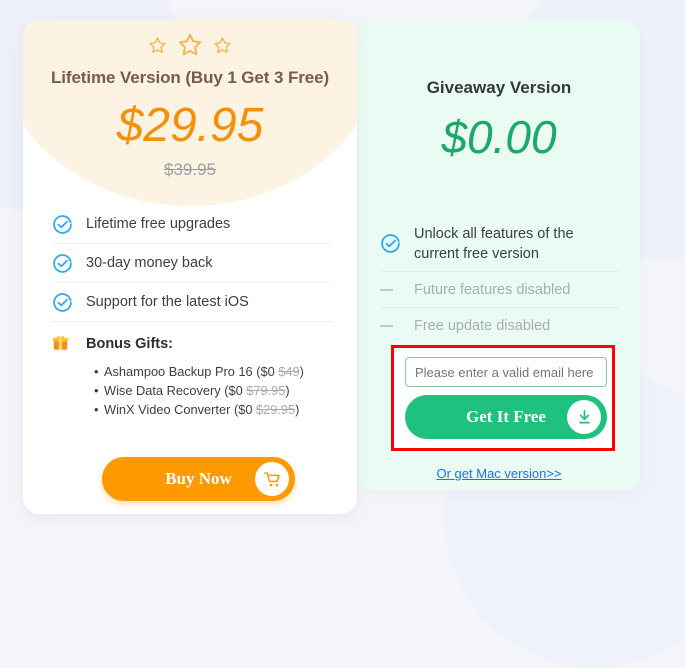  I want to click on lifetime-plan-title: Lifetime Version (Buy 1 Get 3 Free), so click(190, 77).